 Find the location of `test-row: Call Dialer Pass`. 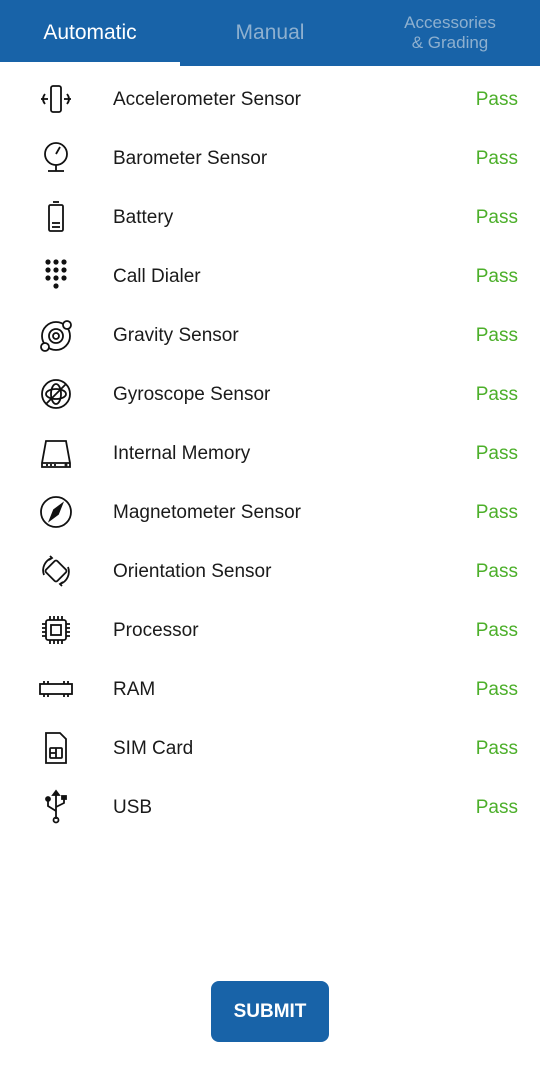

test-row: Call Dialer Pass is located at coordinates (270, 276).